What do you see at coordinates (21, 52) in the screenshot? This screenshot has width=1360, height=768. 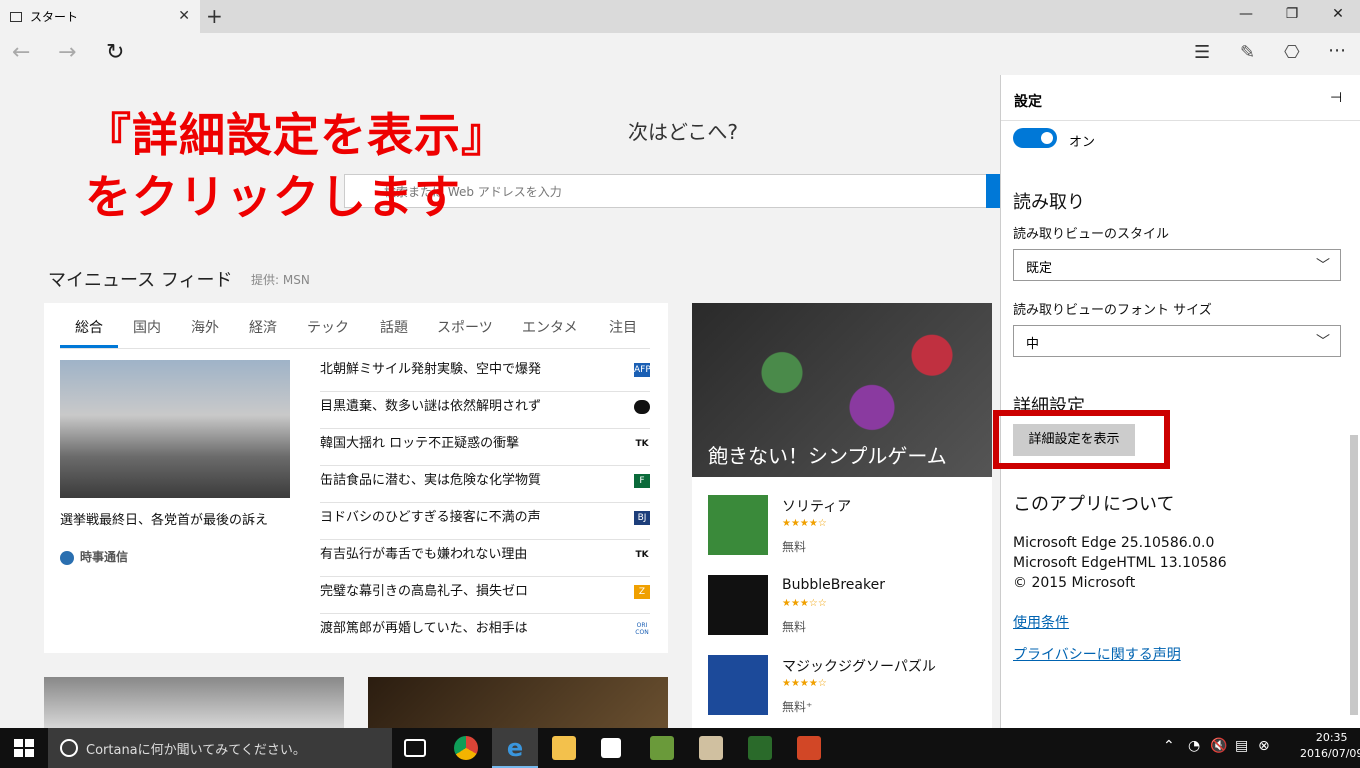 I see `back-arrow-icon: ←` at bounding box center [21, 52].